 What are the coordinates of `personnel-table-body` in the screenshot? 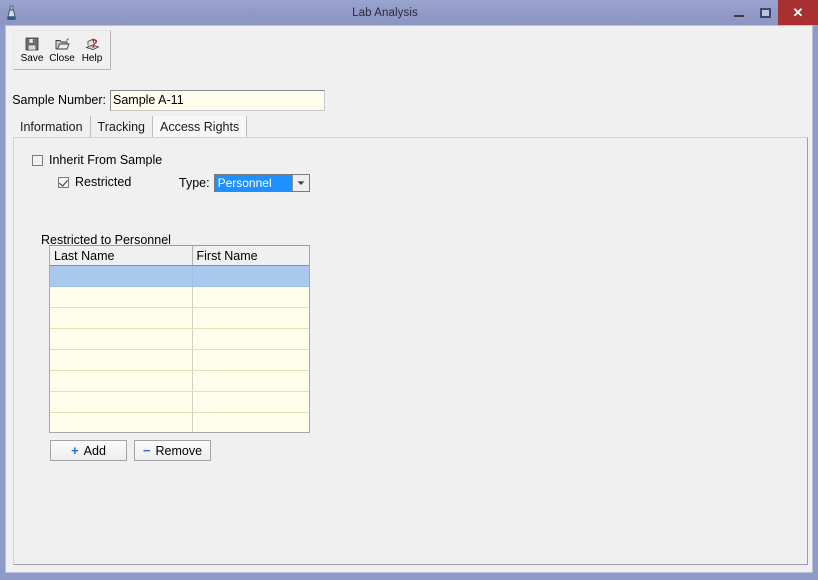 It's located at (179, 348).